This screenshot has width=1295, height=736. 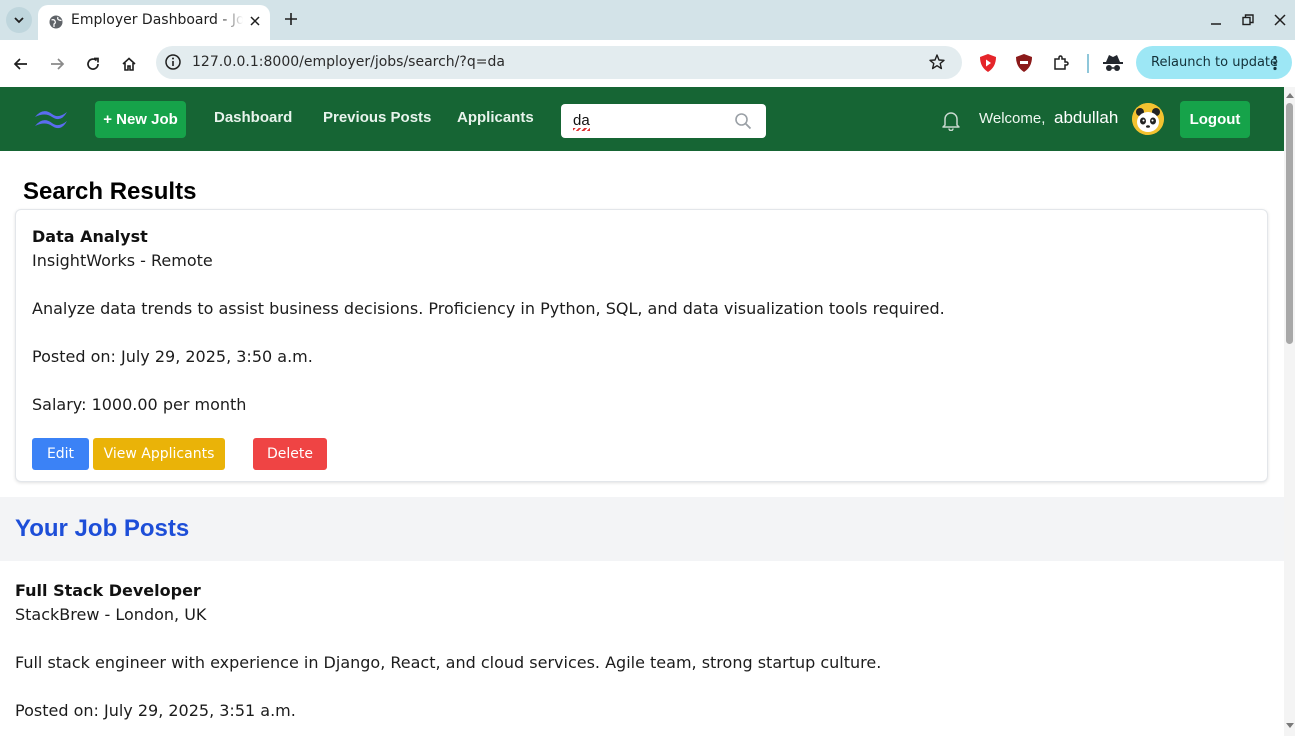 What do you see at coordinates (122, 260) in the screenshot?
I see `job-company-location: InsightWorks - Remote` at bounding box center [122, 260].